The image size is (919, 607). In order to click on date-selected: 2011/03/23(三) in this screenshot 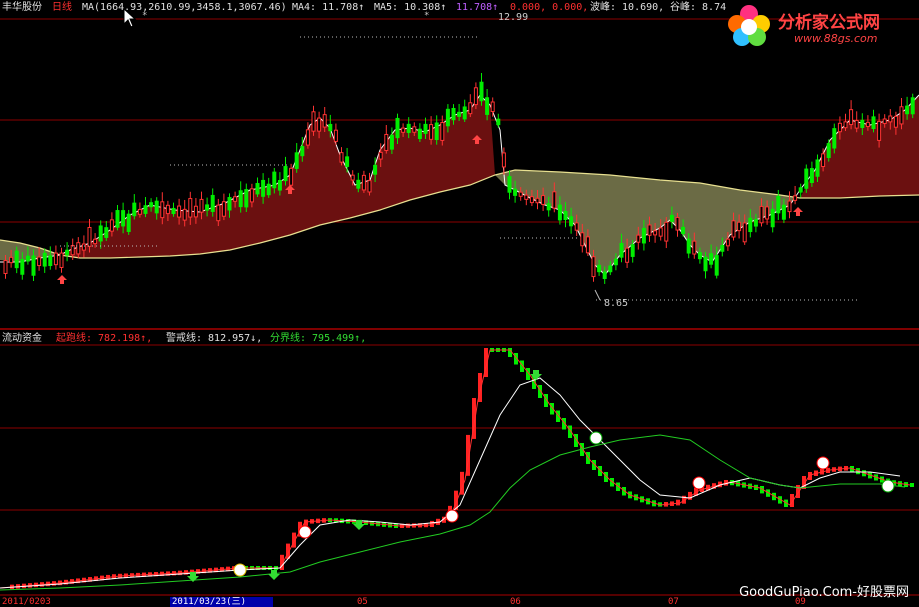, I will do `click(209, 602)`.